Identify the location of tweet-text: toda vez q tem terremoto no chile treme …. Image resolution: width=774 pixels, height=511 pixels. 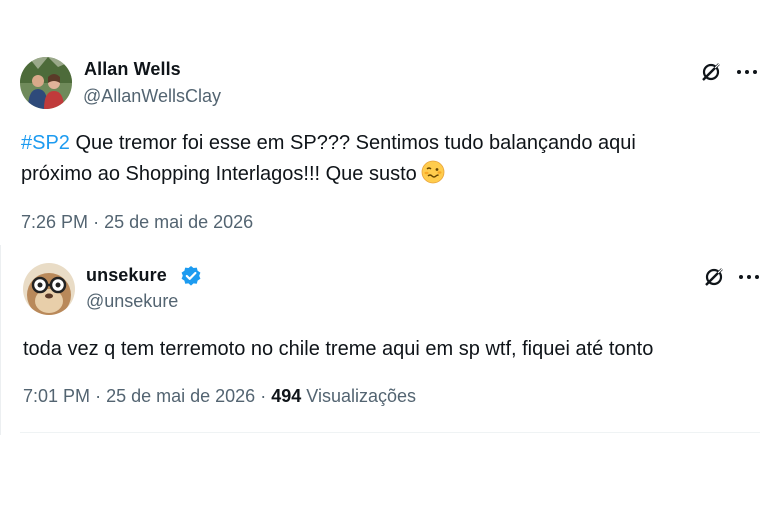
(338, 349).